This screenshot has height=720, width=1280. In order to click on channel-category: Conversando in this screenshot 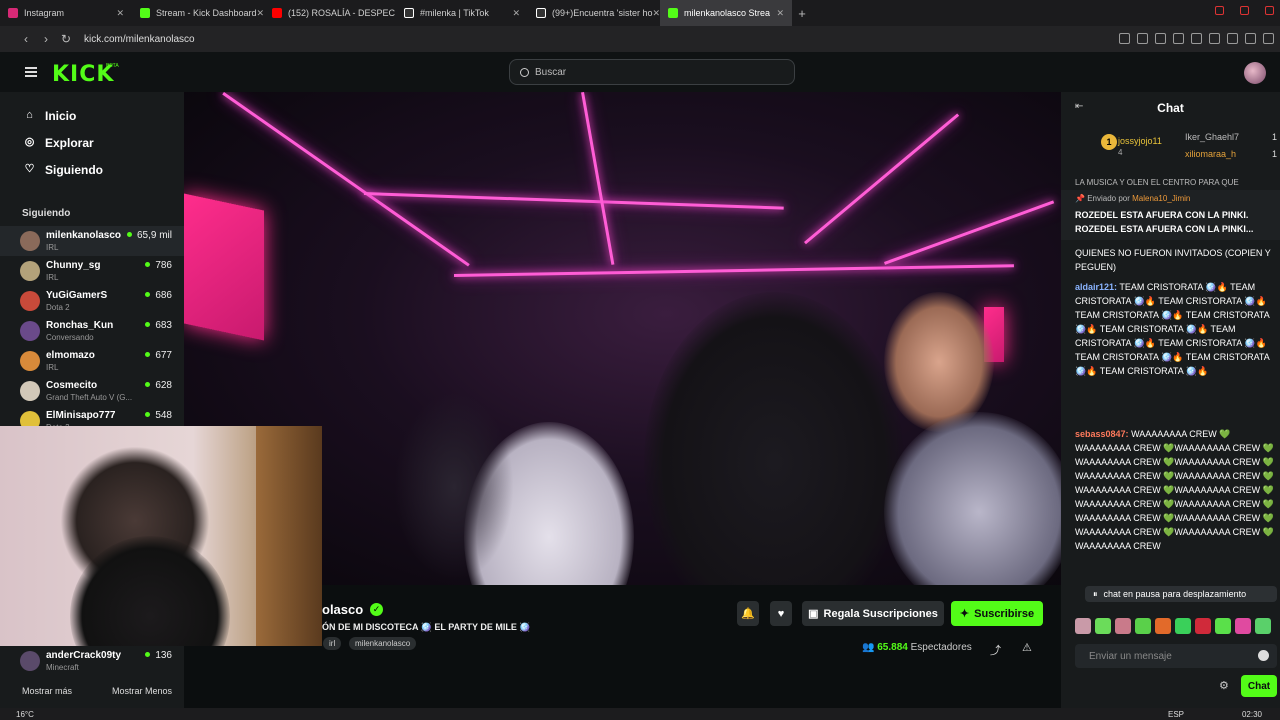, I will do `click(70, 337)`.